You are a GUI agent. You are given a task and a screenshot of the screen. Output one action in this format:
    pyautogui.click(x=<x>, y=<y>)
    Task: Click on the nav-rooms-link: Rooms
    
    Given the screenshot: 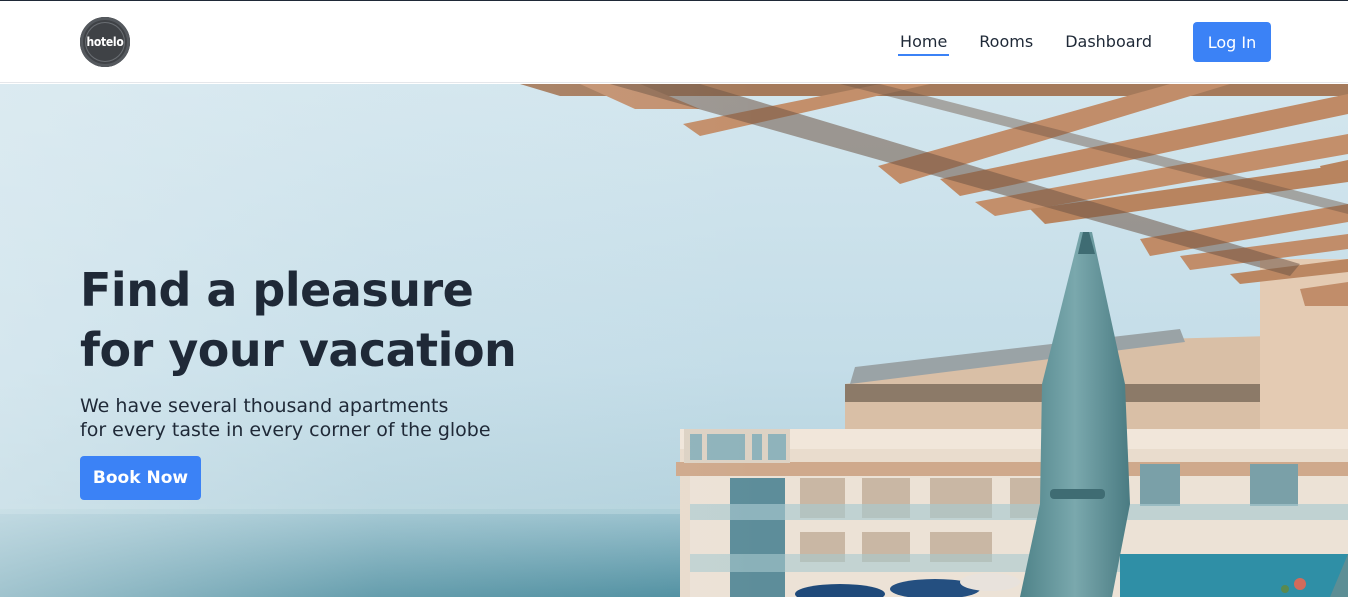 What is the action you would take?
    pyautogui.click(x=1006, y=42)
    